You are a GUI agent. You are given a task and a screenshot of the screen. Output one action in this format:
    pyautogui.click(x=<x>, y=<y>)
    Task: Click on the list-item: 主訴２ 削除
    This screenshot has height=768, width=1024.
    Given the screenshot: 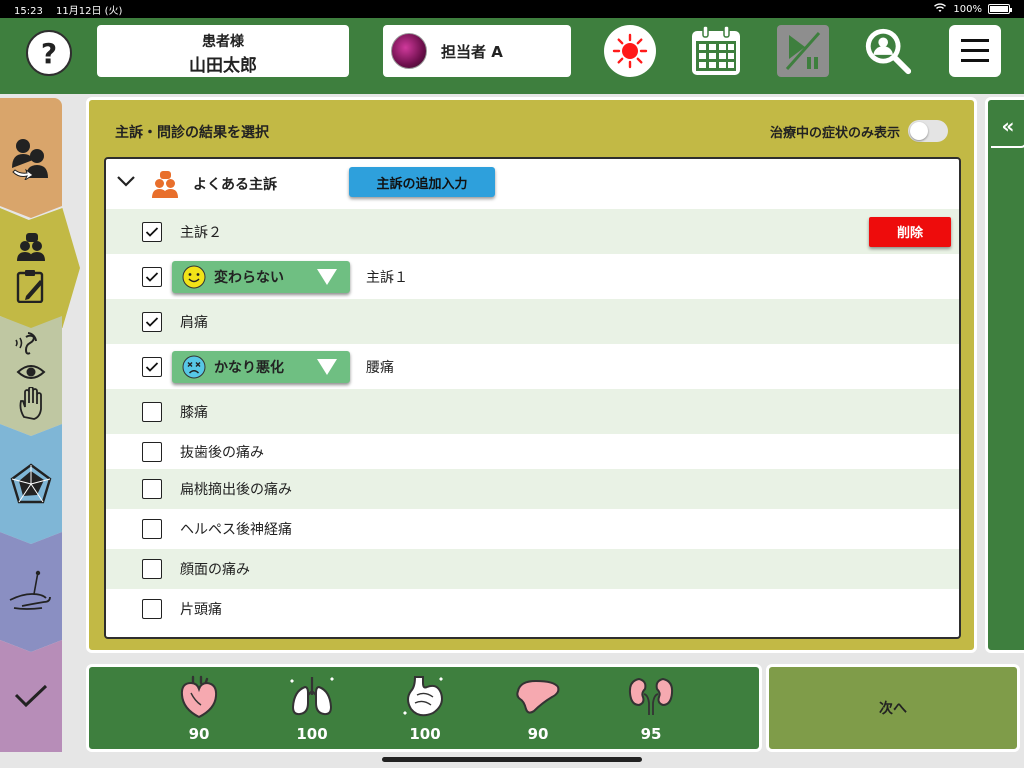 What is the action you would take?
    pyautogui.click(x=532, y=231)
    